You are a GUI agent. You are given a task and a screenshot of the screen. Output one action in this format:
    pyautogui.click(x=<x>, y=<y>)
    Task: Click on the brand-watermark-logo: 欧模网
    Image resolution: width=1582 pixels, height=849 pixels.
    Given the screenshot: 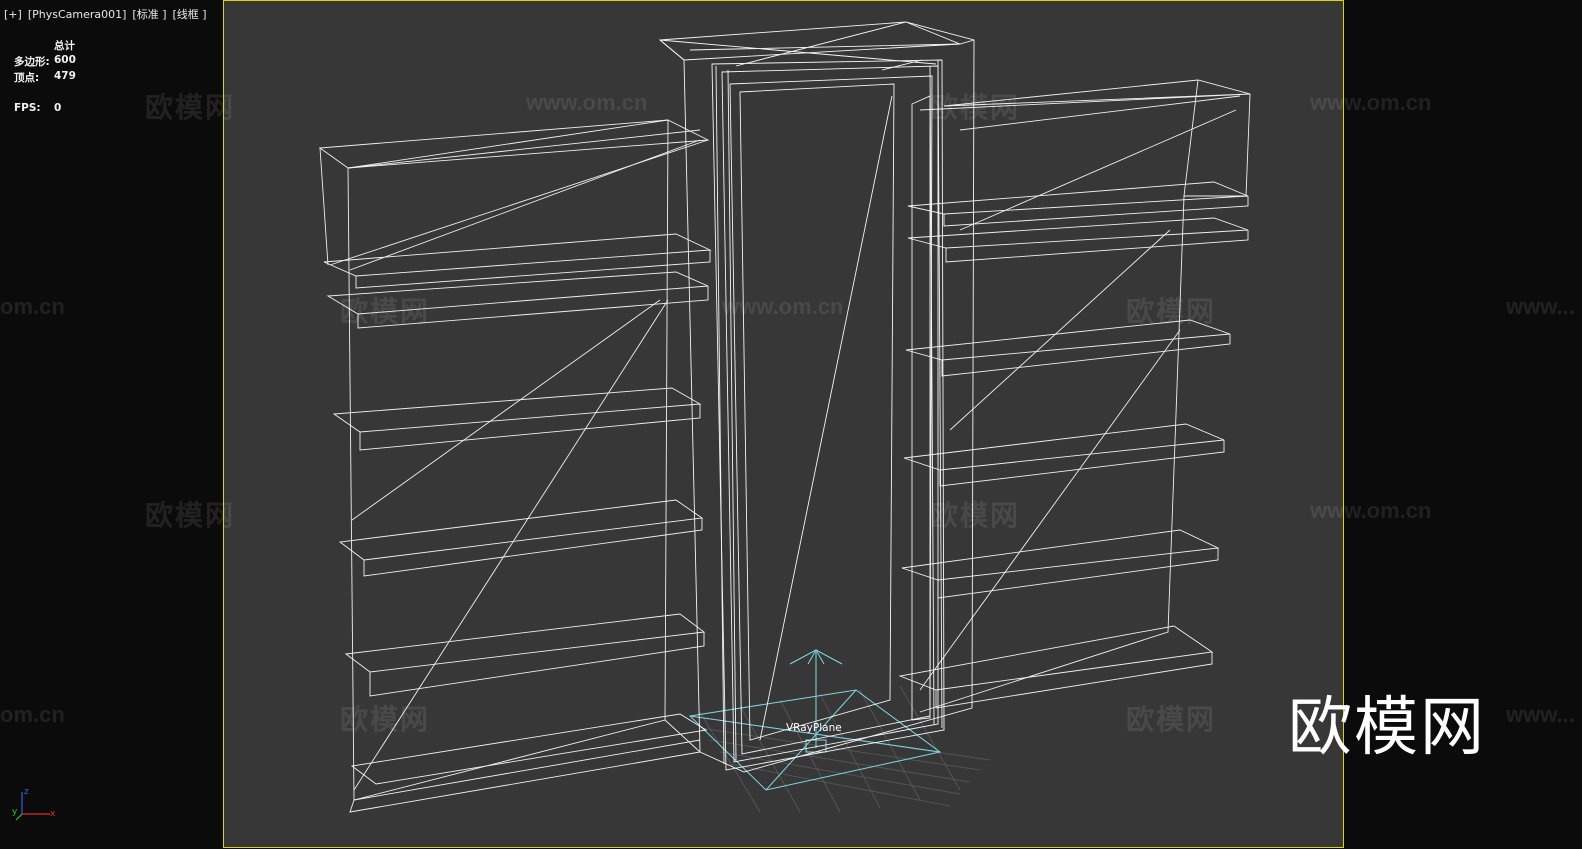 What is the action you would take?
    pyautogui.click(x=1387, y=728)
    